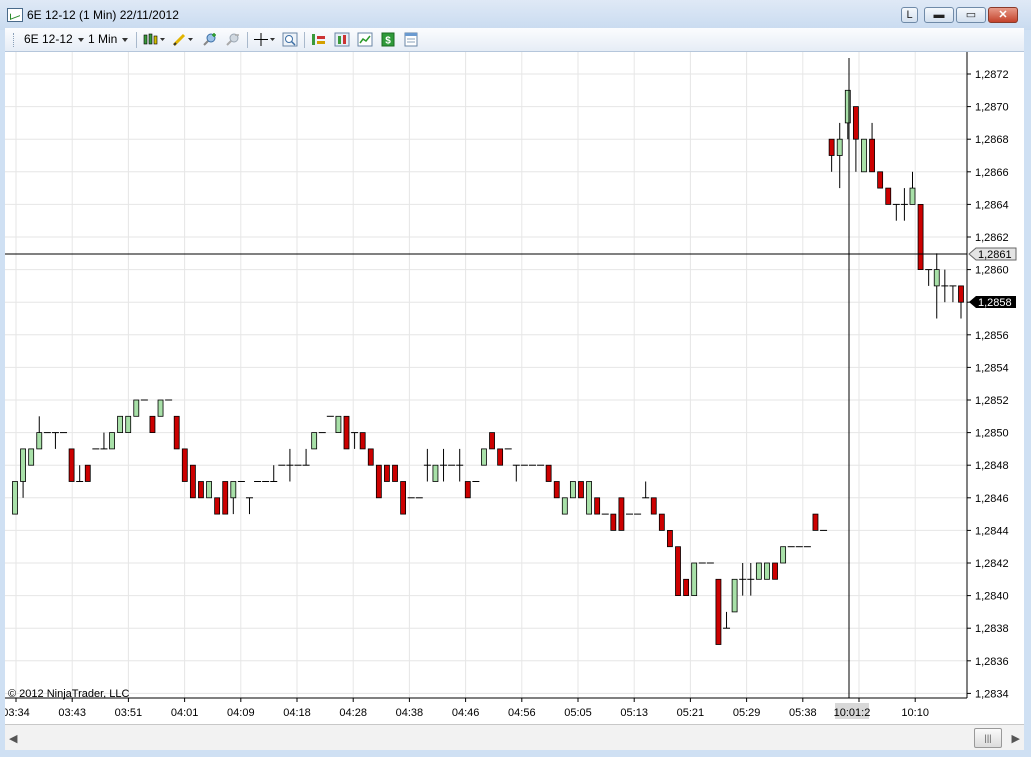 The image size is (1031, 757). Describe the element at coordinates (1016, 738) in the screenshot. I see `scroll-right-arrow-icon: ▶` at that location.